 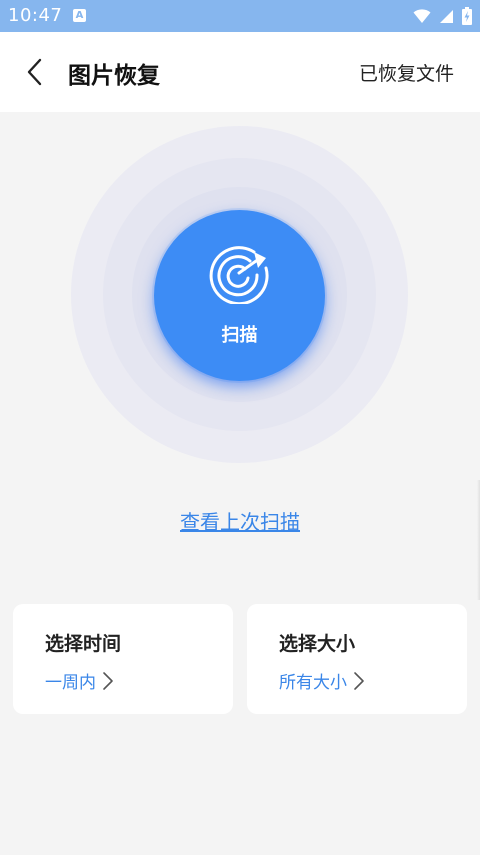 I want to click on radar-icon, so click(x=239, y=275).